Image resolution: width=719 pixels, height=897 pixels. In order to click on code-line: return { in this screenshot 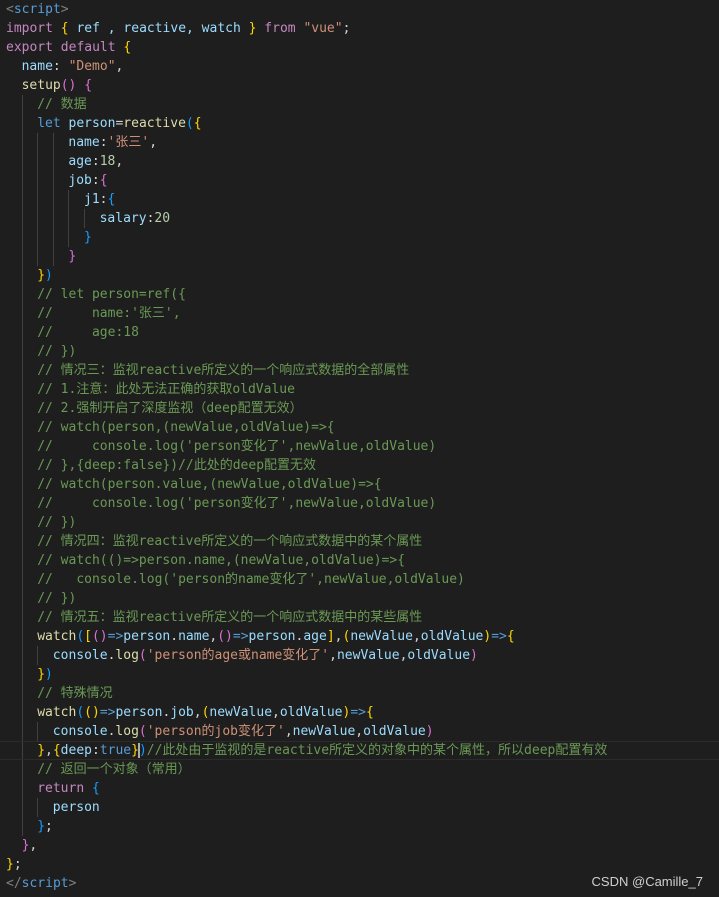, I will do `click(359, 788)`.